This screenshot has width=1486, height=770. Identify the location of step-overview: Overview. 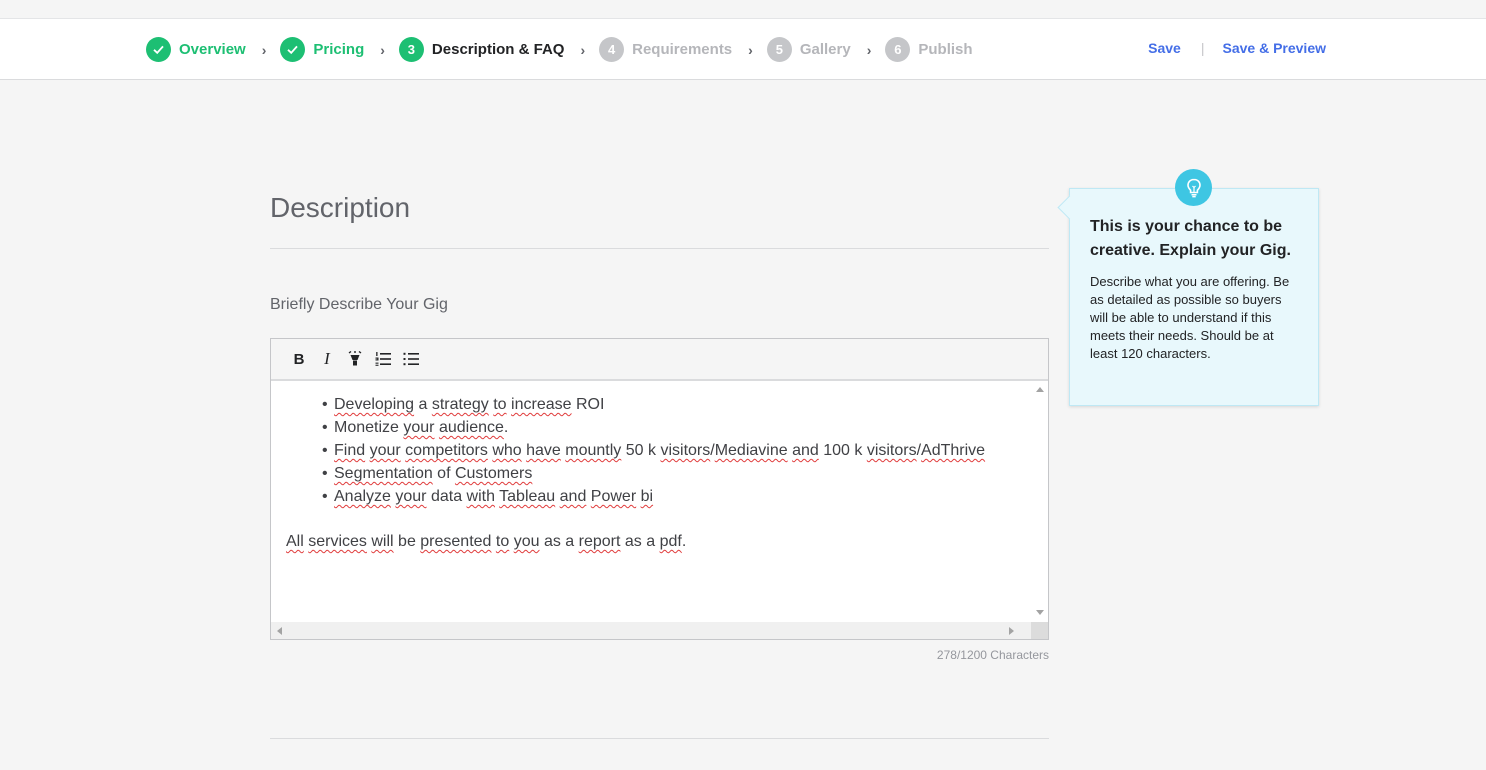
(196, 49).